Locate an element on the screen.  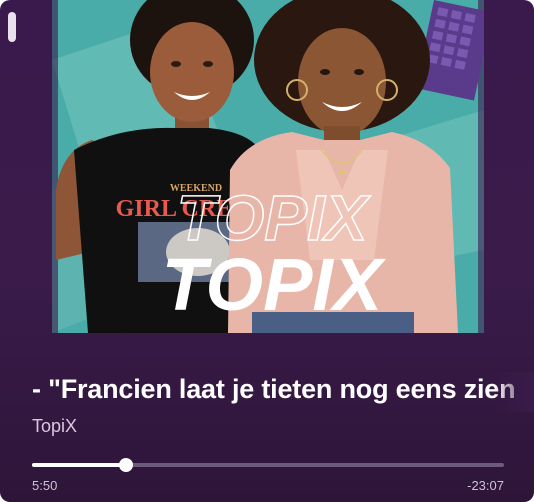
track-title-row: - "Francien laat je tieten nog eens zien is located at coordinates (267, 392).